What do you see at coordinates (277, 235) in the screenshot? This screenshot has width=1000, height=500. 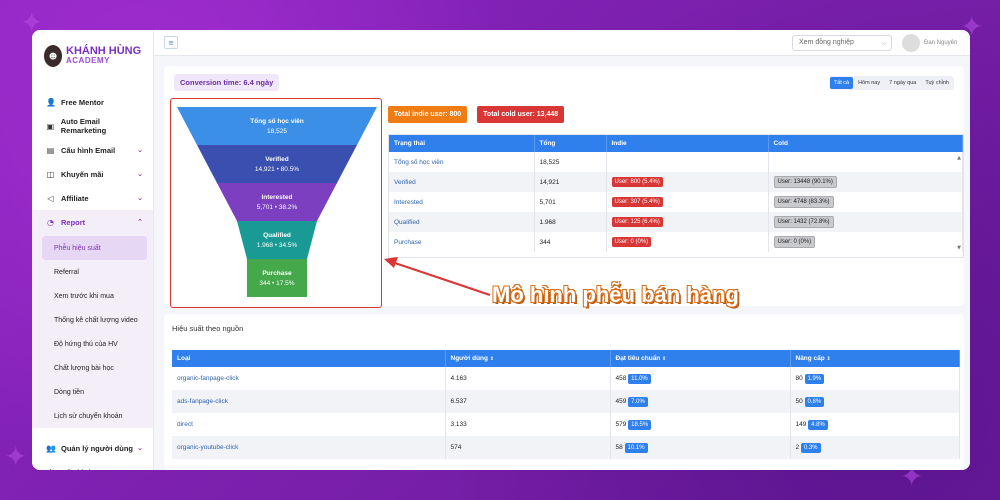 I see `funnel-stage-name: Qualified` at bounding box center [277, 235].